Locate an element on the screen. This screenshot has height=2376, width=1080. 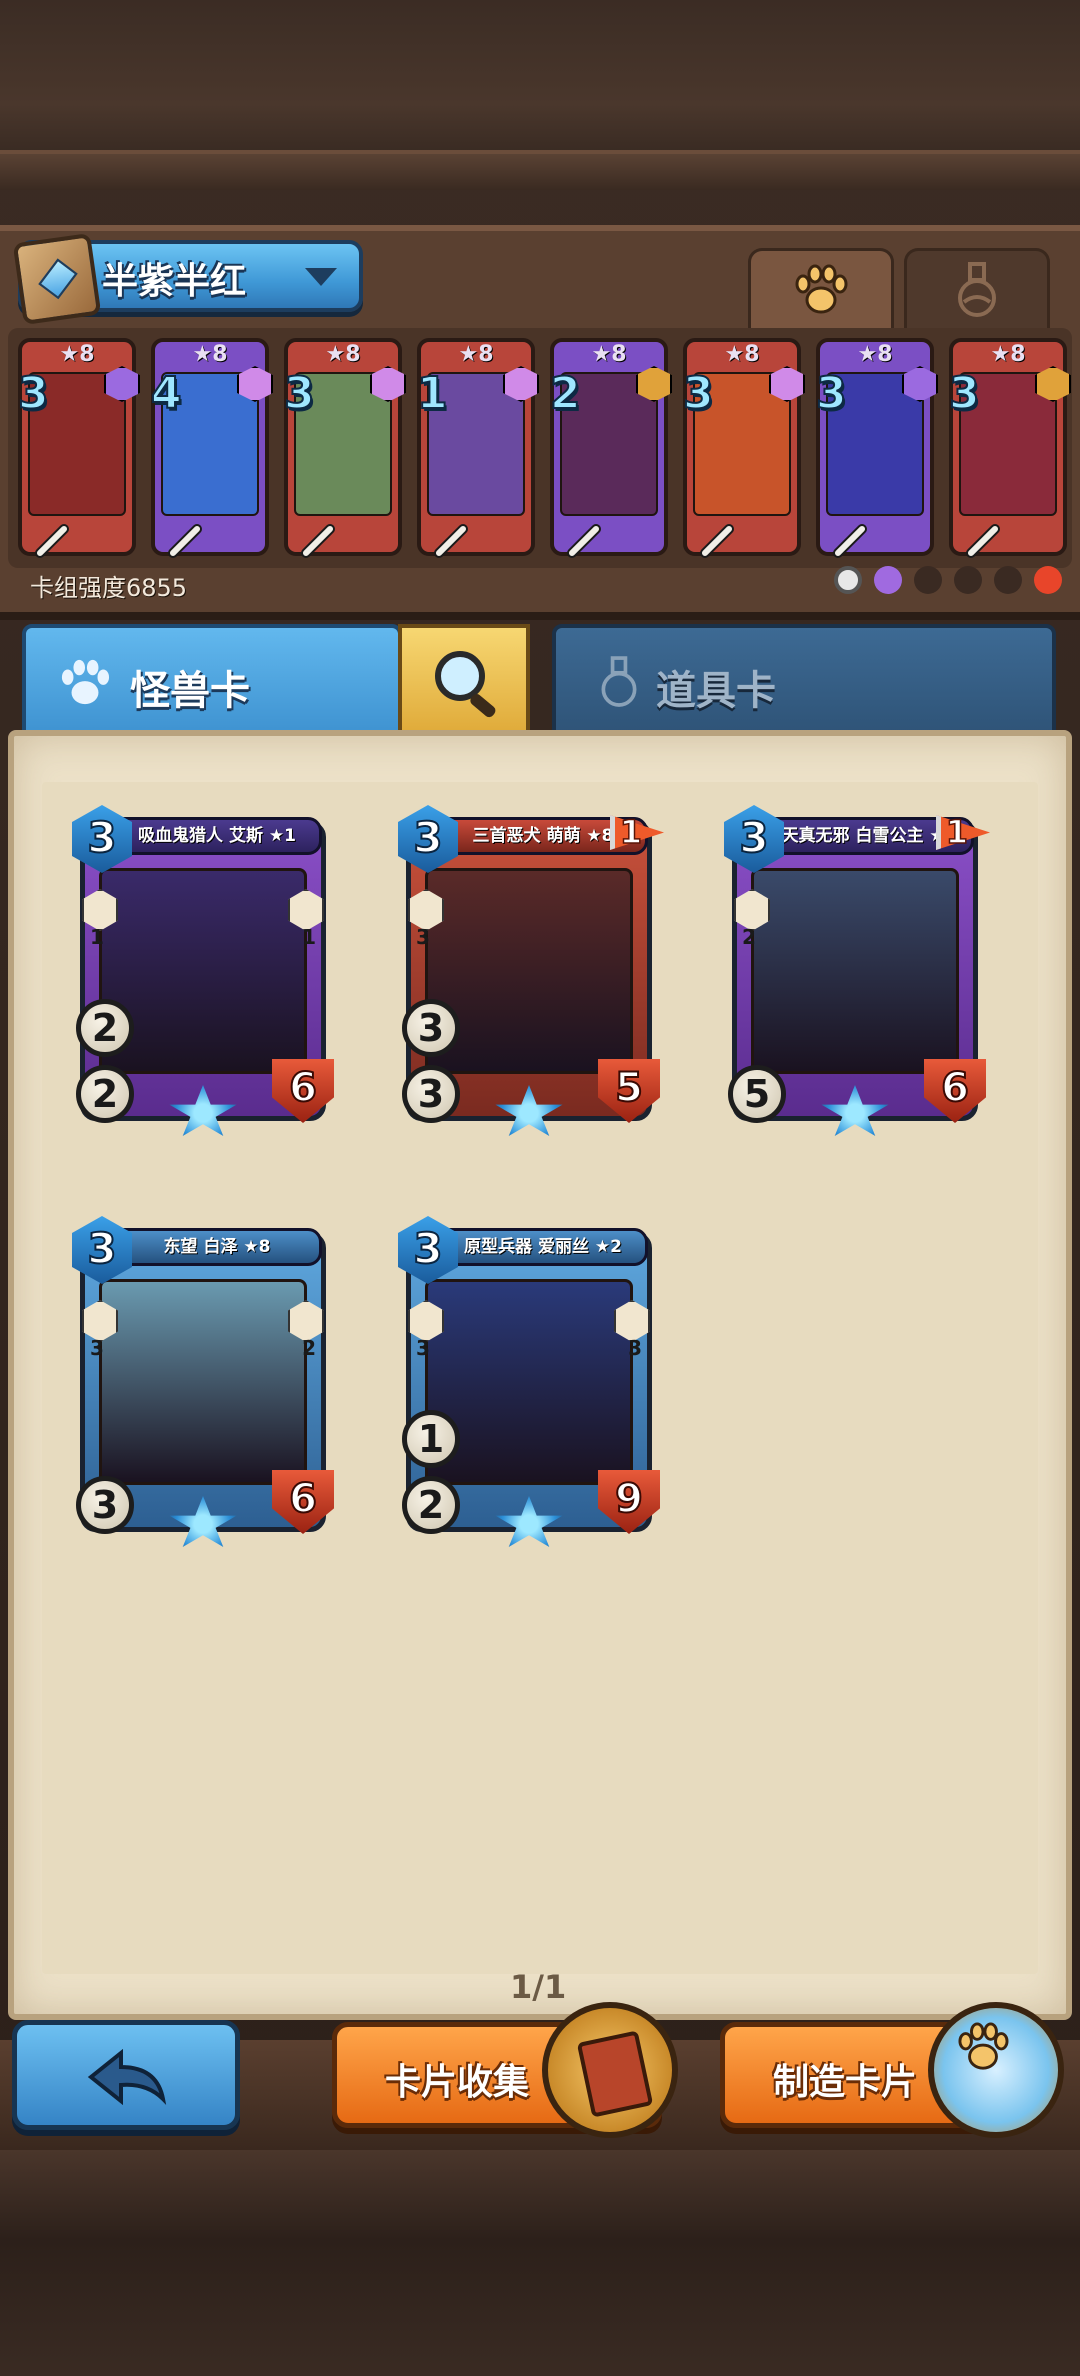
purple-faction-icon is located at coordinates (888, 580).